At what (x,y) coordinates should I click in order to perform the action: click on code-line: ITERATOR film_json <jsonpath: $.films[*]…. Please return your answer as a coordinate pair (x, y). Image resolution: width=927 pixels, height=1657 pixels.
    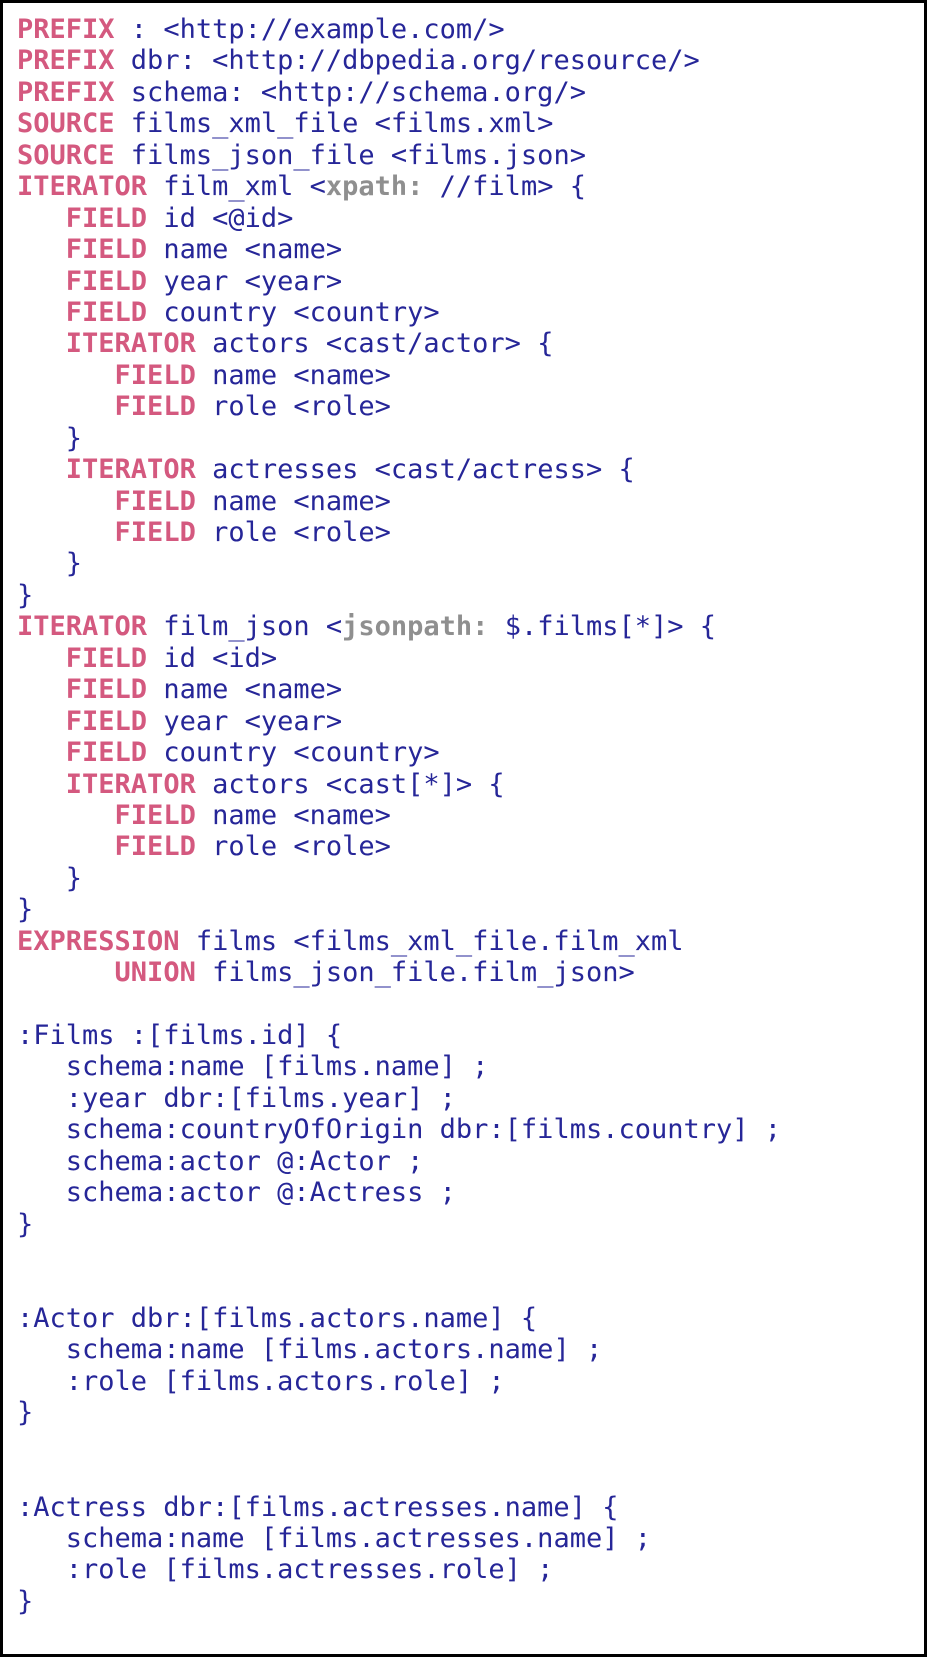
    Looking at the image, I should click on (468, 626).